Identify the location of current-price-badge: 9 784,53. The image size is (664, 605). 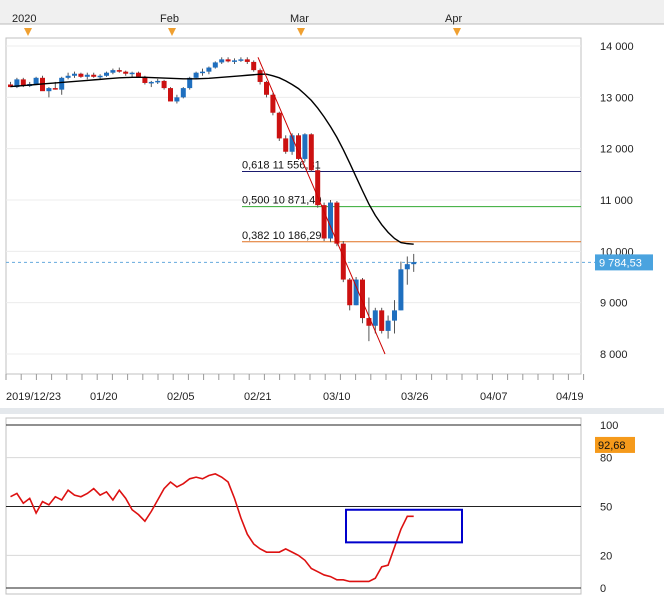
(624, 262).